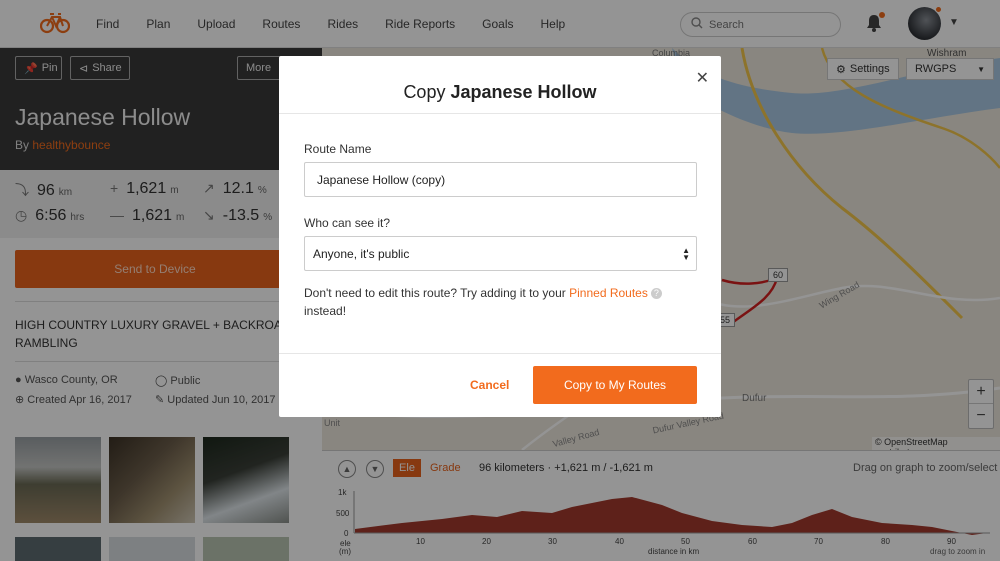 The image size is (1000, 561). I want to click on hint-text-end: instead!, so click(325, 311).